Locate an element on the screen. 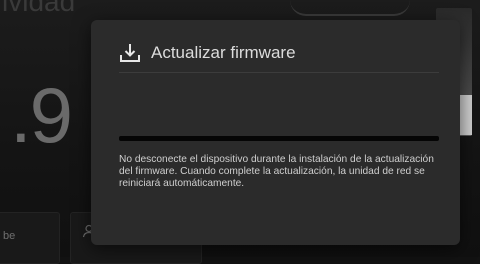  dialog-header: Actualizar firmware is located at coordinates (207, 53).